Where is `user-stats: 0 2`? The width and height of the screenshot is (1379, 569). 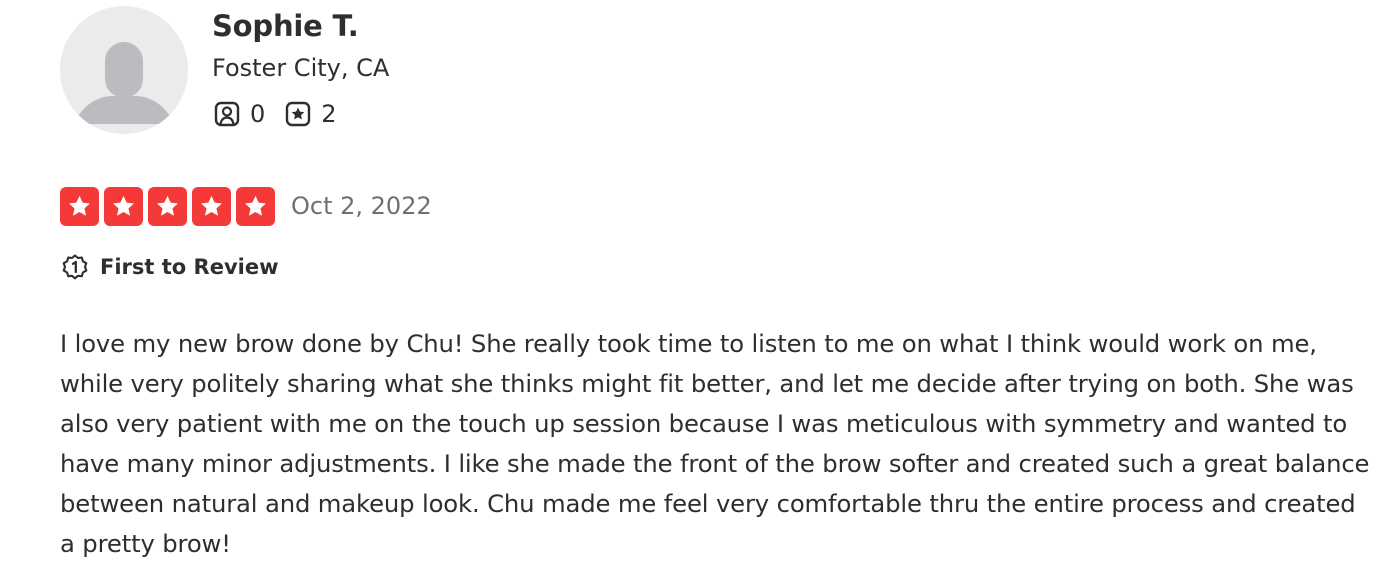
user-stats: 0 2 is located at coordinates (300, 114).